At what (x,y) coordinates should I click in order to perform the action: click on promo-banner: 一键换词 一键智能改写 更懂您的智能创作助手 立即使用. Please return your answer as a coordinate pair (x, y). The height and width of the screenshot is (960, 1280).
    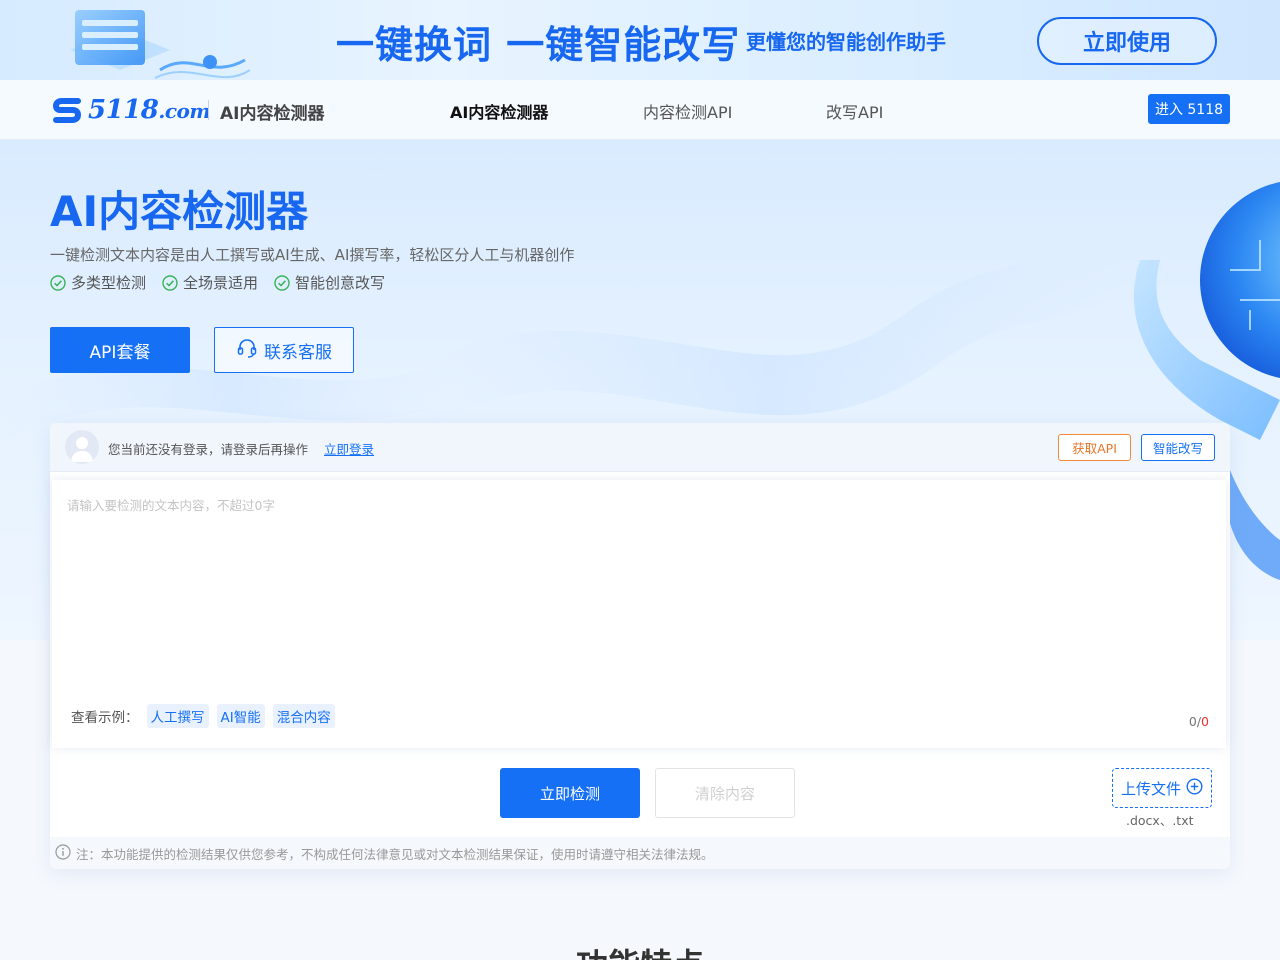
    Looking at the image, I should click on (640, 40).